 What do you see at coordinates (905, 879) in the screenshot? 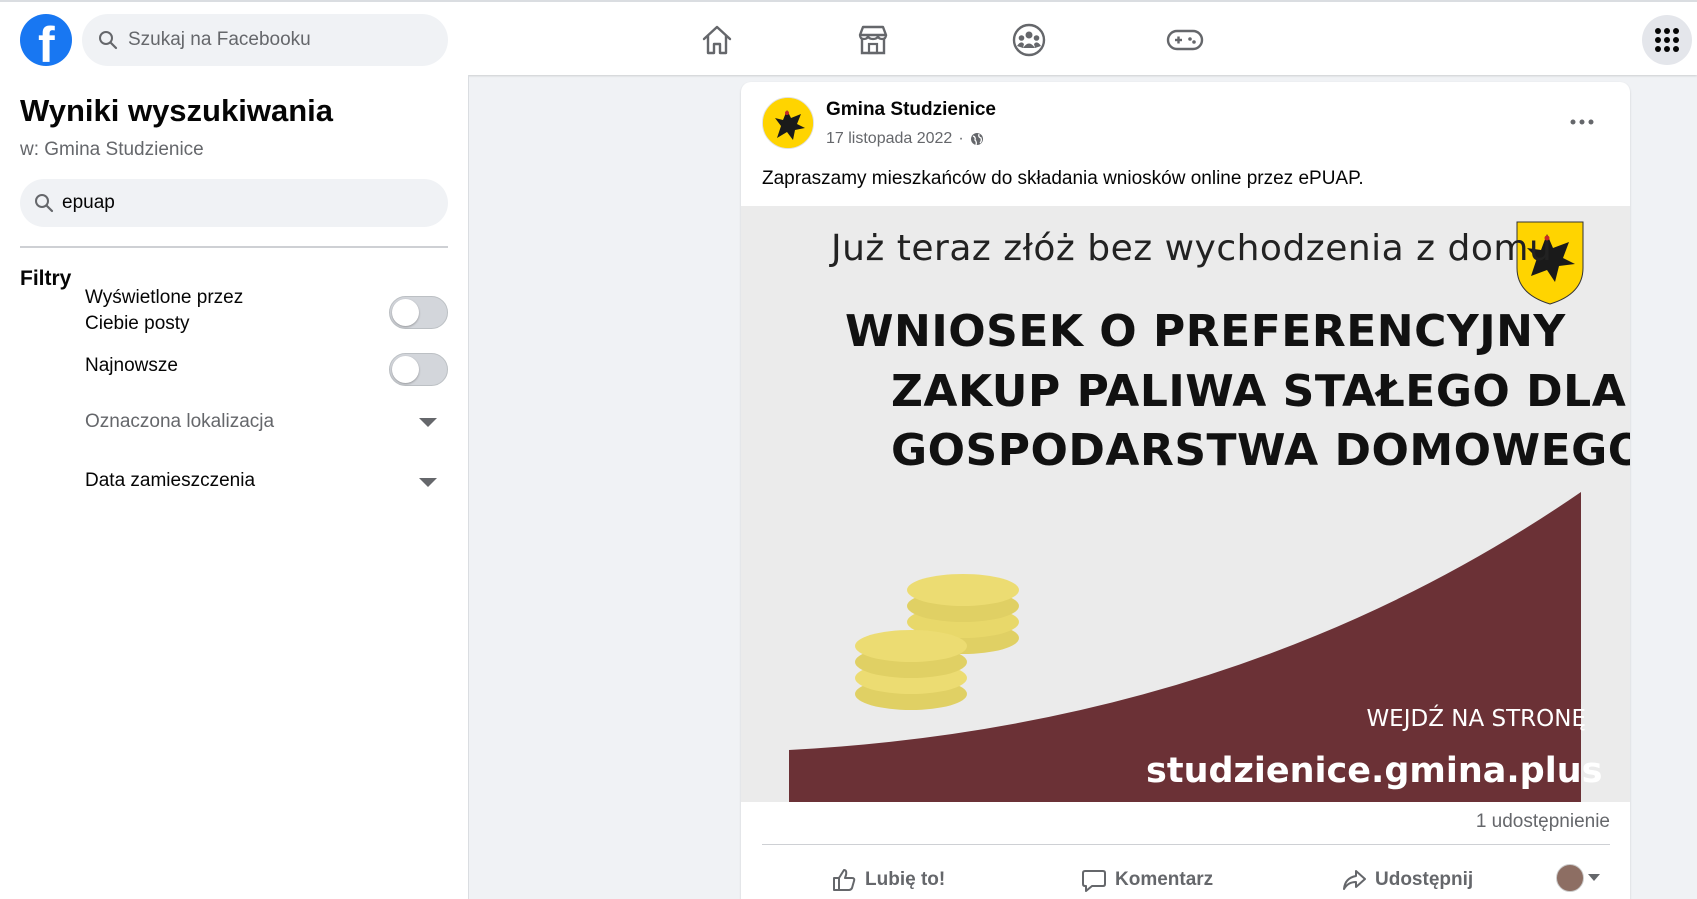
I see `like-label: Lubię to!` at bounding box center [905, 879].